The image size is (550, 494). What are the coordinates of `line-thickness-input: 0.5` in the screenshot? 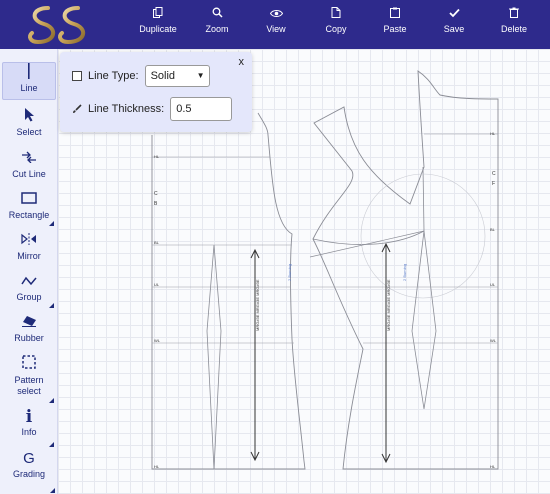 It's located at (201, 109).